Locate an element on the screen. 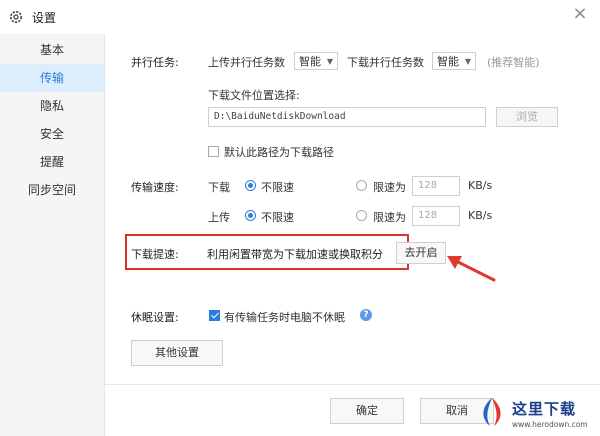  upload-limit-radio is located at coordinates (361, 215).